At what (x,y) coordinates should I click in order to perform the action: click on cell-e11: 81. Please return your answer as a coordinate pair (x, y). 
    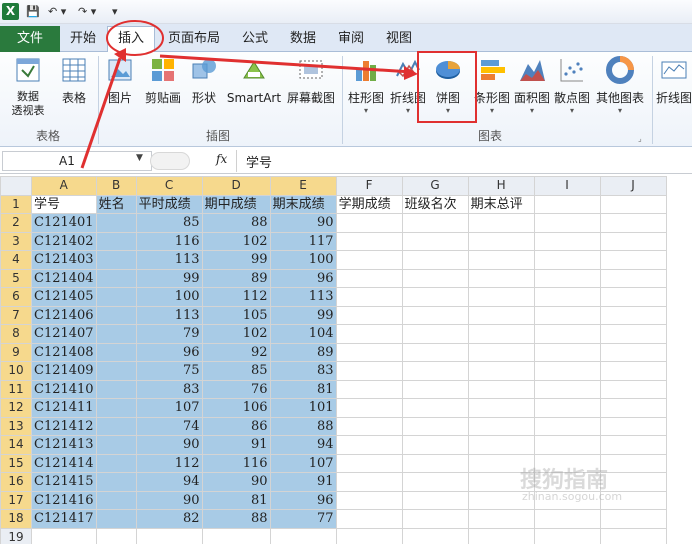
    Looking at the image, I should click on (303, 389).